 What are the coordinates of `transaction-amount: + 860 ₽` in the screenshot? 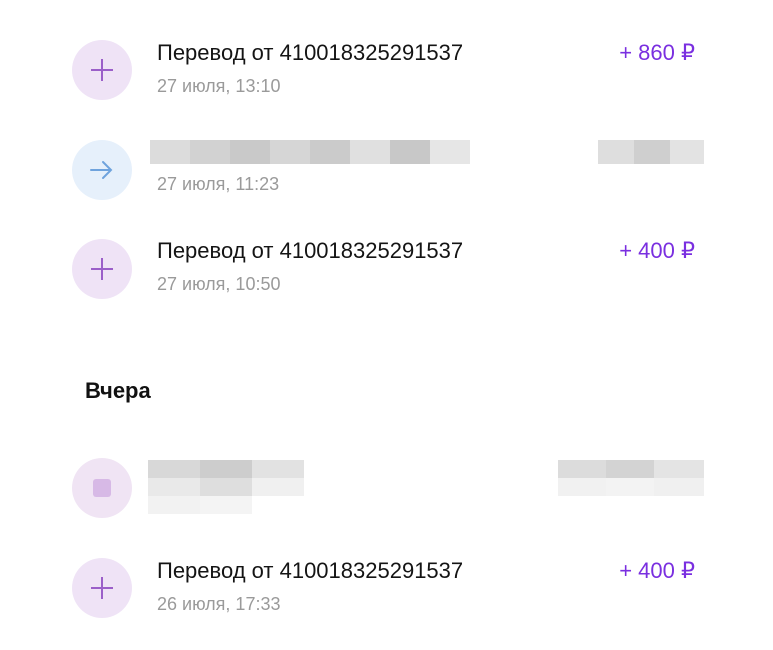 It's located at (657, 52).